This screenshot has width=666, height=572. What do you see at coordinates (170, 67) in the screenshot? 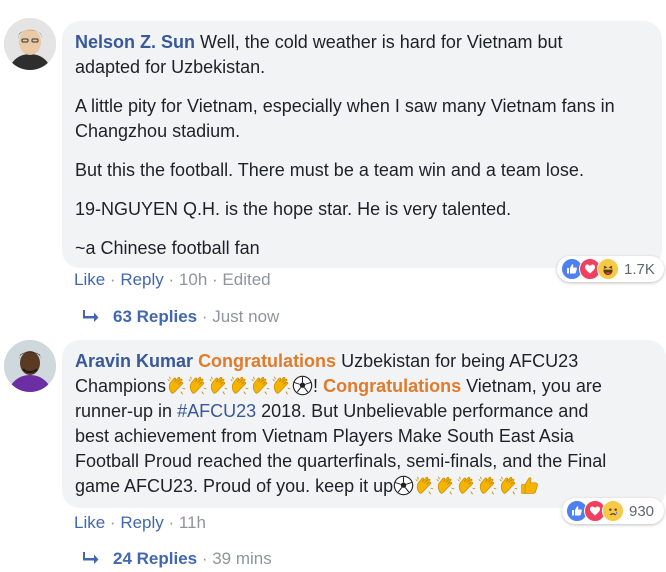
I see `comment-line: adapted for Uzbekistan.` at bounding box center [170, 67].